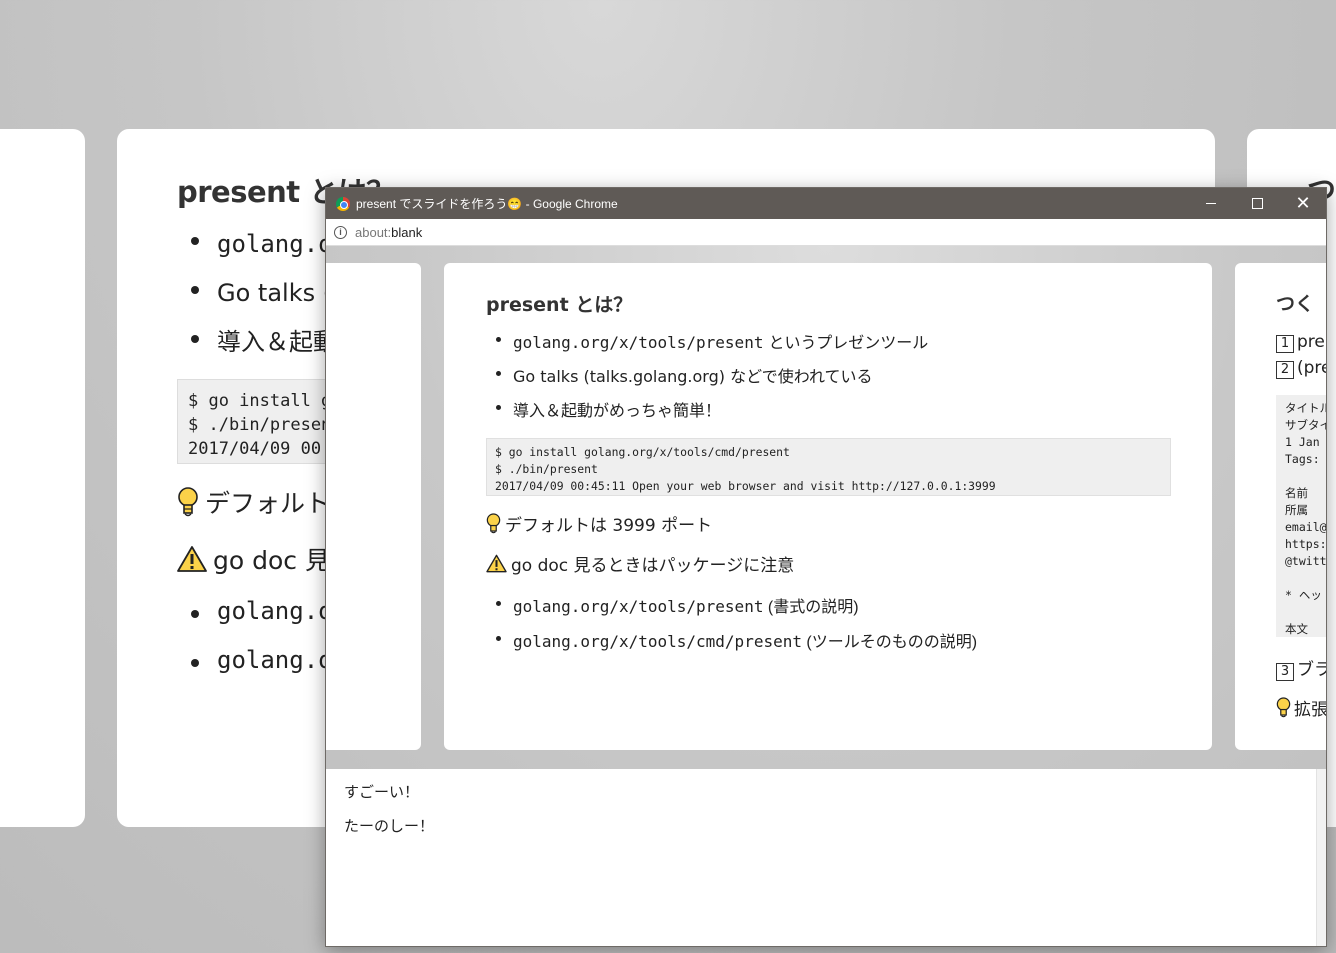  I want to click on link-desc: (書式の説明), so click(811, 607).